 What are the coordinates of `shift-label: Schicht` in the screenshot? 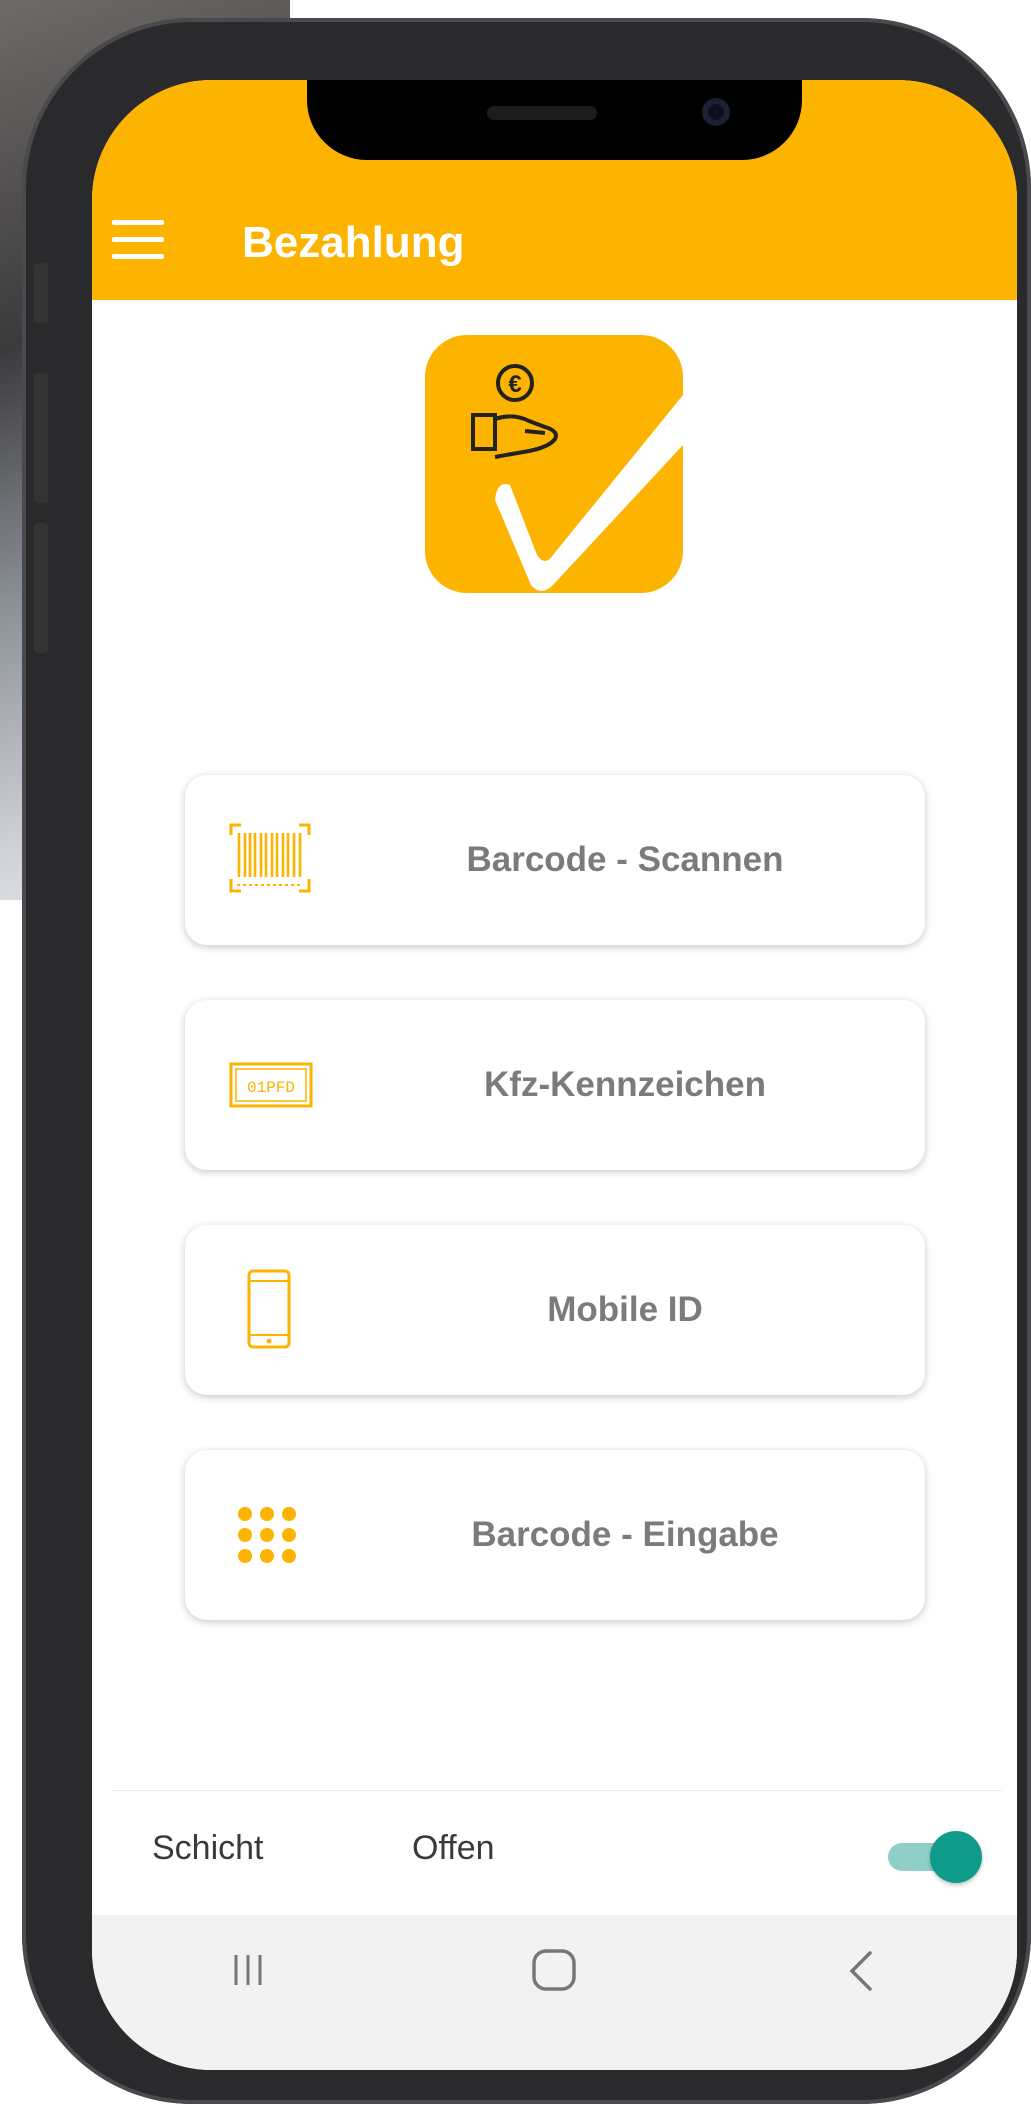 It's located at (208, 1848).